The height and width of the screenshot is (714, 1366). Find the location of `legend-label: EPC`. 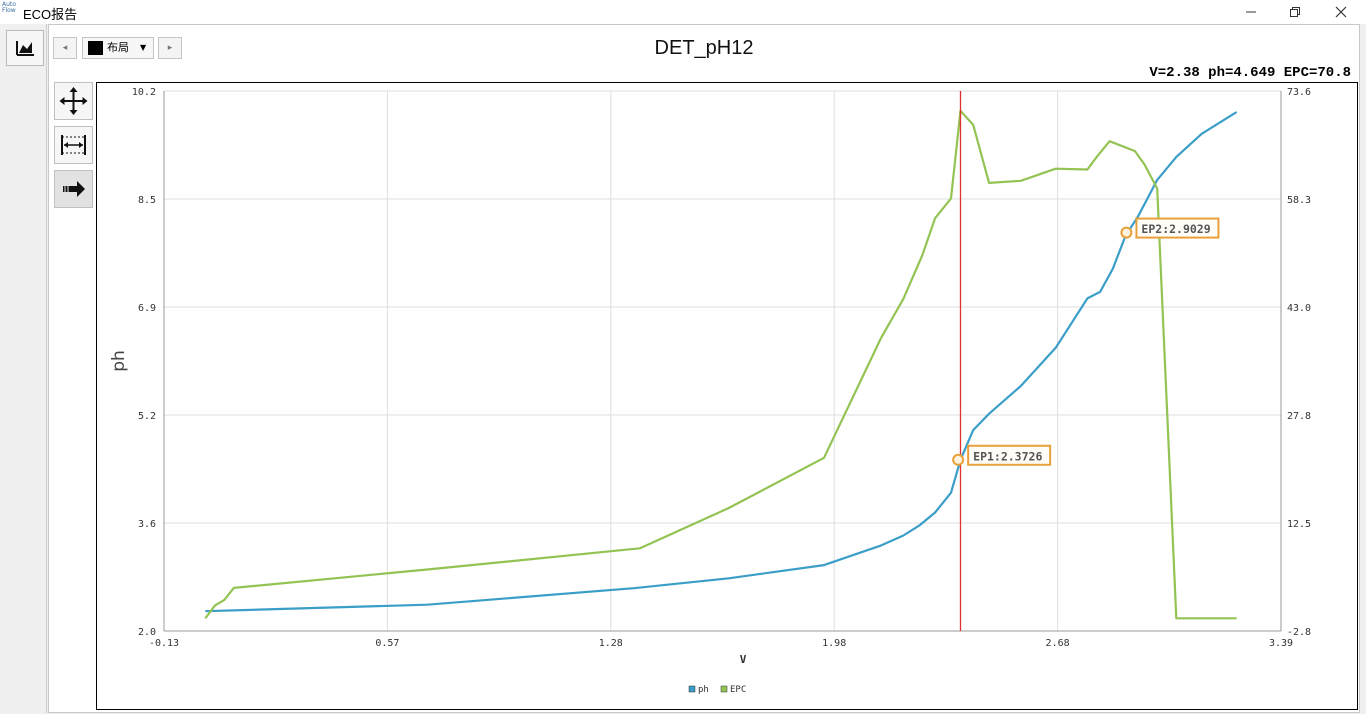

legend-label: EPC is located at coordinates (738, 690).